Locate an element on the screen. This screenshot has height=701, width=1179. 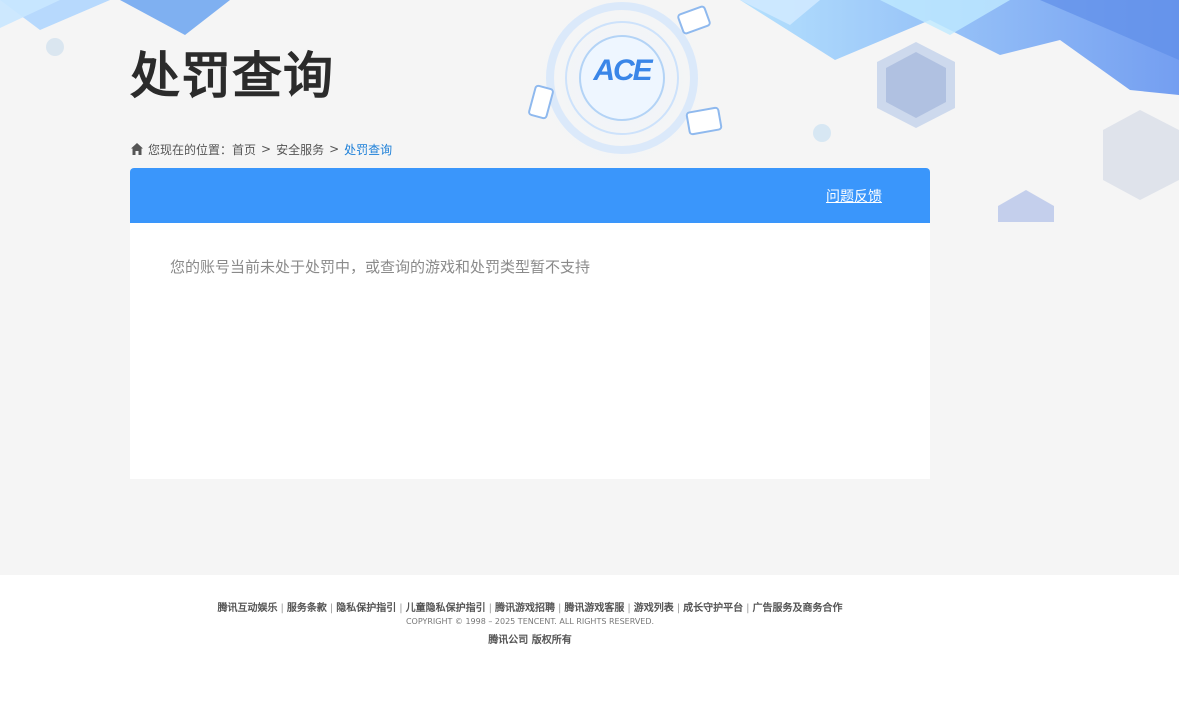
home-icon is located at coordinates (137, 149).